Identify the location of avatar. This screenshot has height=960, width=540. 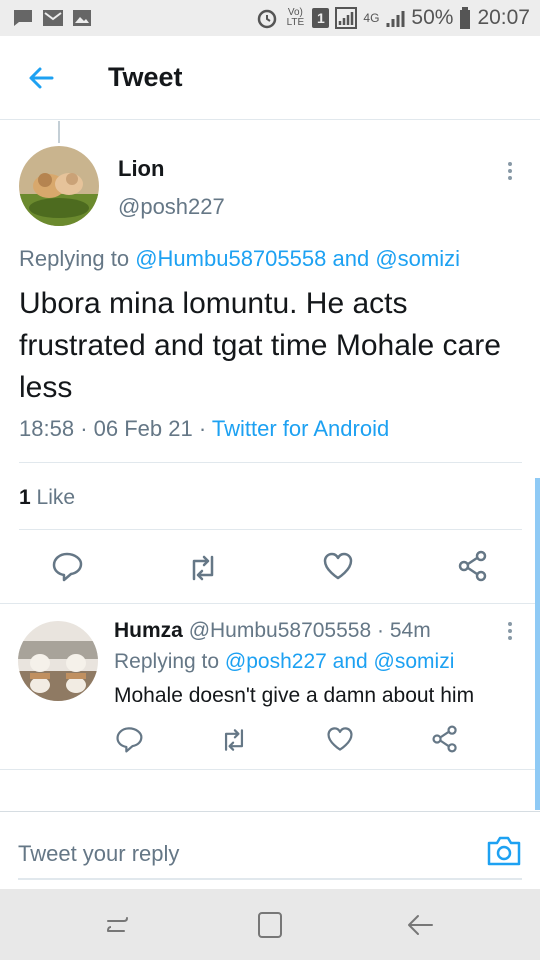
(59, 186).